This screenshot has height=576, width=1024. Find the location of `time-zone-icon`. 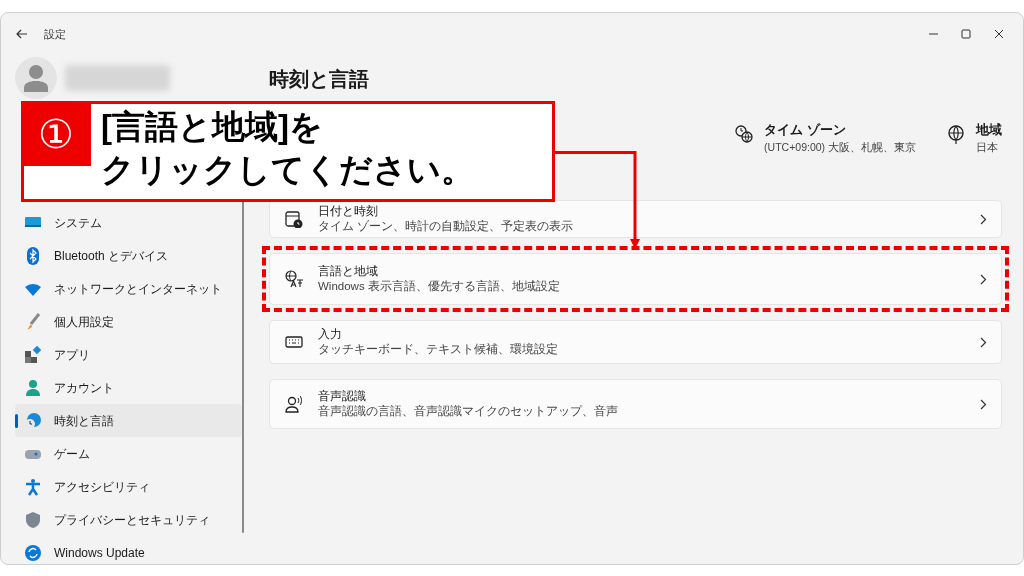

time-zone-icon is located at coordinates (744, 134).